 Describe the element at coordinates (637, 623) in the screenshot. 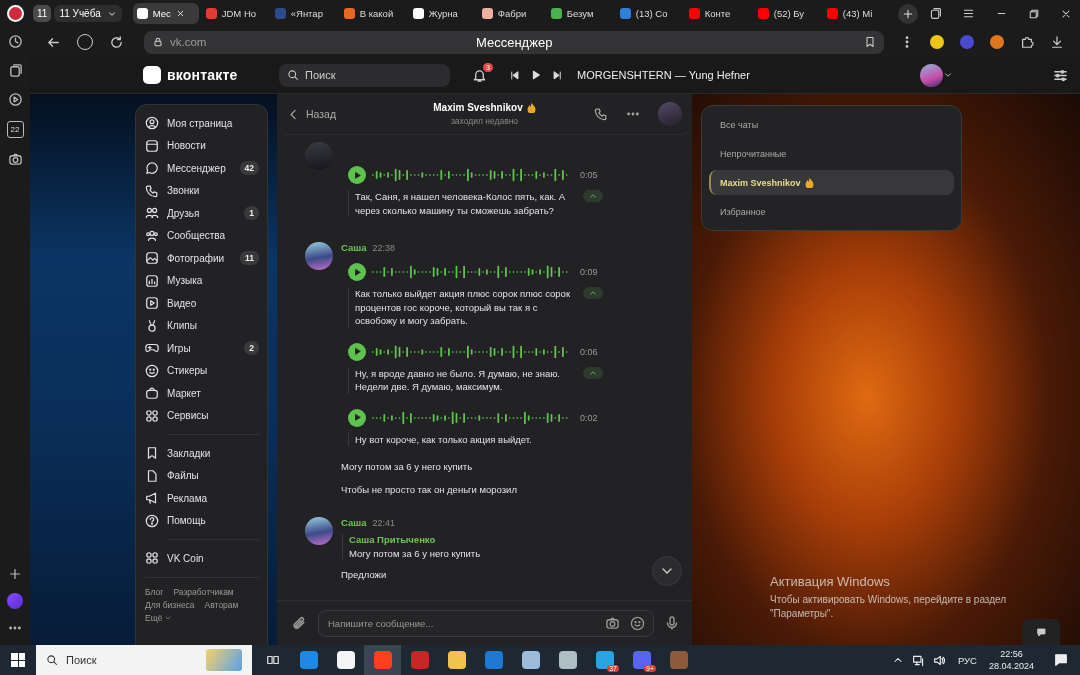

I see `smiley-icon` at that location.